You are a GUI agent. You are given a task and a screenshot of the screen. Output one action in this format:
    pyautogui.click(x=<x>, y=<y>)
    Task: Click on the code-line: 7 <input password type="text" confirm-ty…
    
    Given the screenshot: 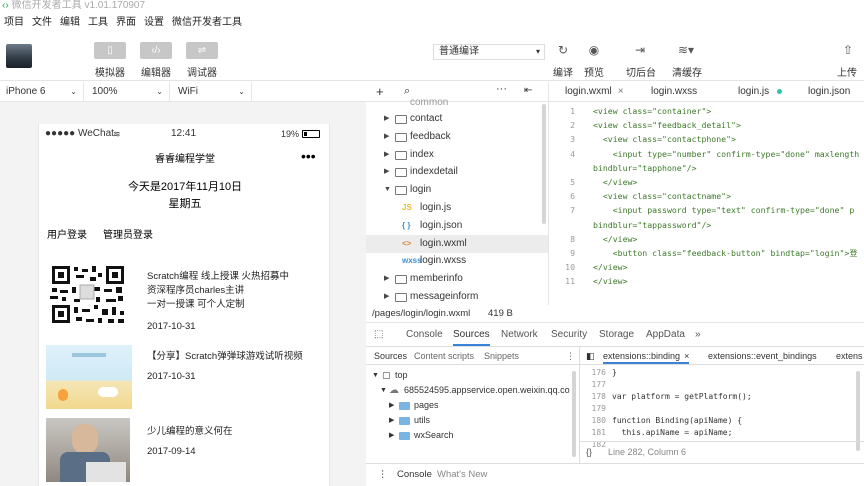 What is the action you would take?
    pyautogui.click(x=706, y=210)
    